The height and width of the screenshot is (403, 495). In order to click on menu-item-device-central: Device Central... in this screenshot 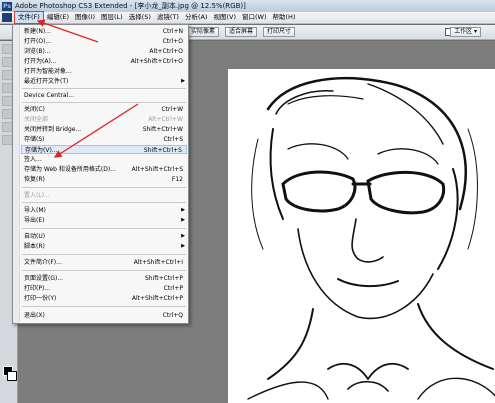, I will do `click(104, 95)`.